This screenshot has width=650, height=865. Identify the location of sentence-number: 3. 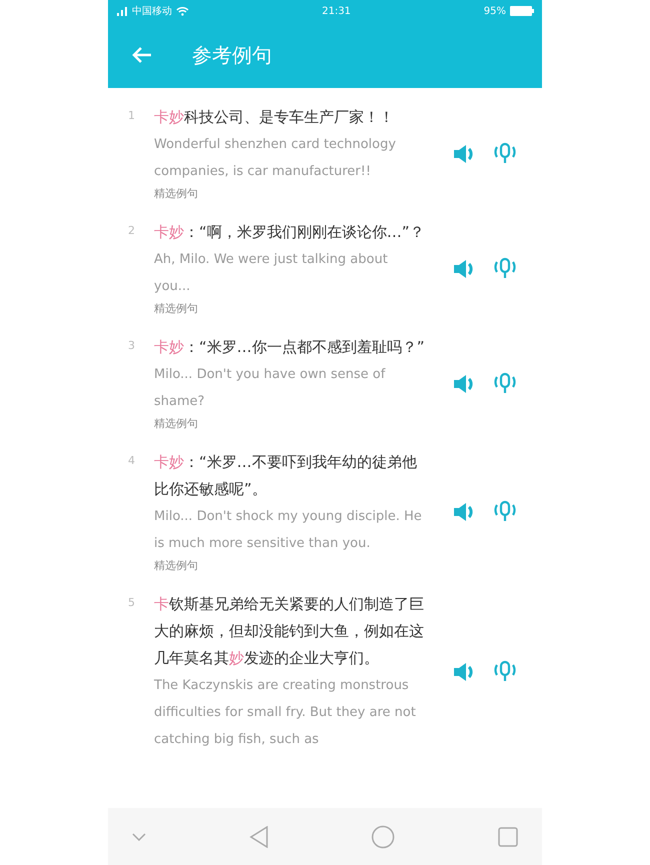
(132, 346).